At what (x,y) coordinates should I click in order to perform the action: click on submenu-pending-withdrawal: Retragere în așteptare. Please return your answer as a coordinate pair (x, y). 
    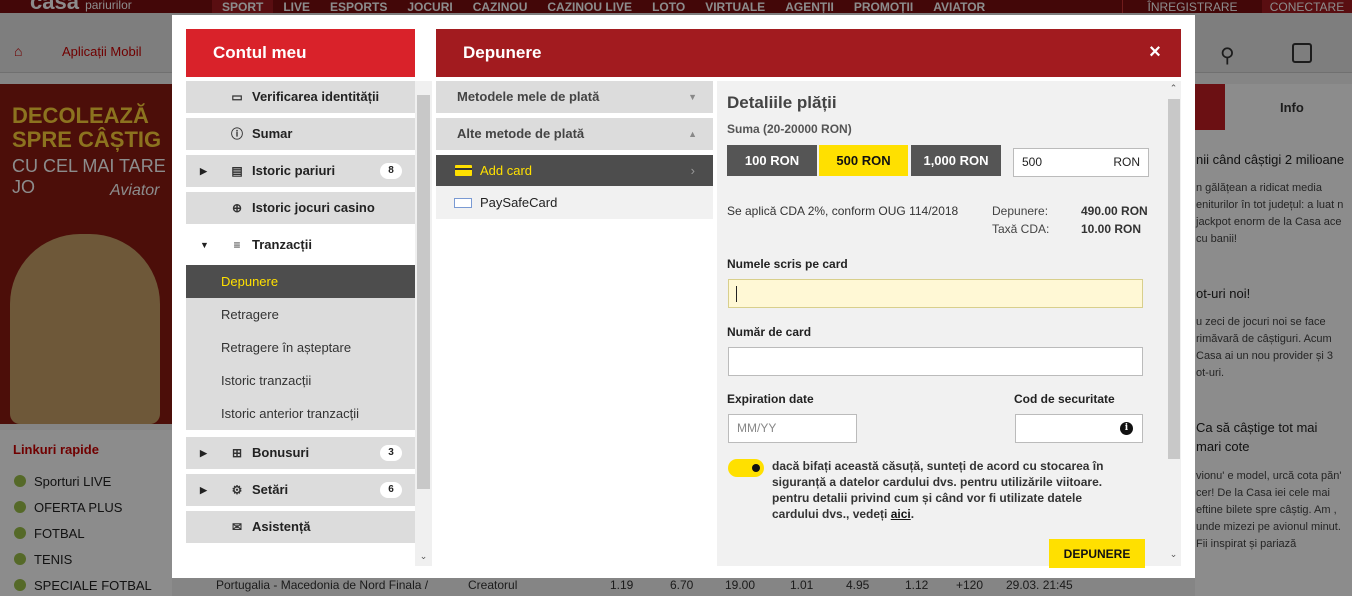
    Looking at the image, I should click on (300, 347).